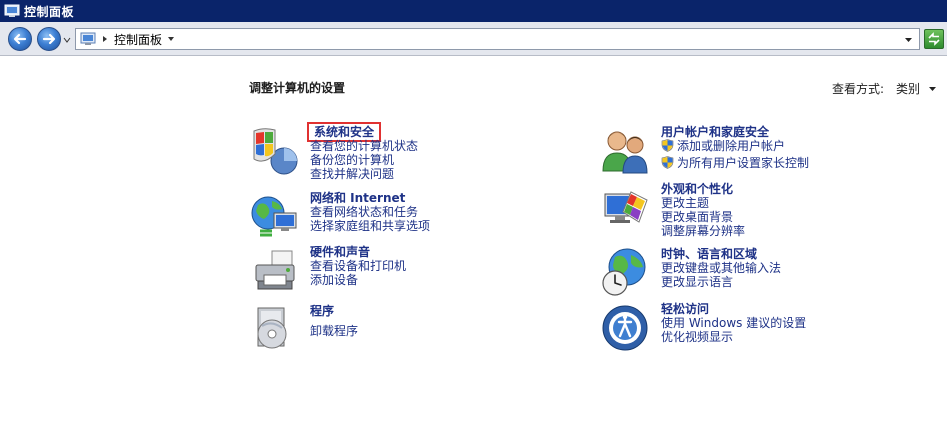 The image size is (947, 434). Describe the element at coordinates (460, 146) in the screenshot. I see `task-link: 查看您的计算机状态` at that location.